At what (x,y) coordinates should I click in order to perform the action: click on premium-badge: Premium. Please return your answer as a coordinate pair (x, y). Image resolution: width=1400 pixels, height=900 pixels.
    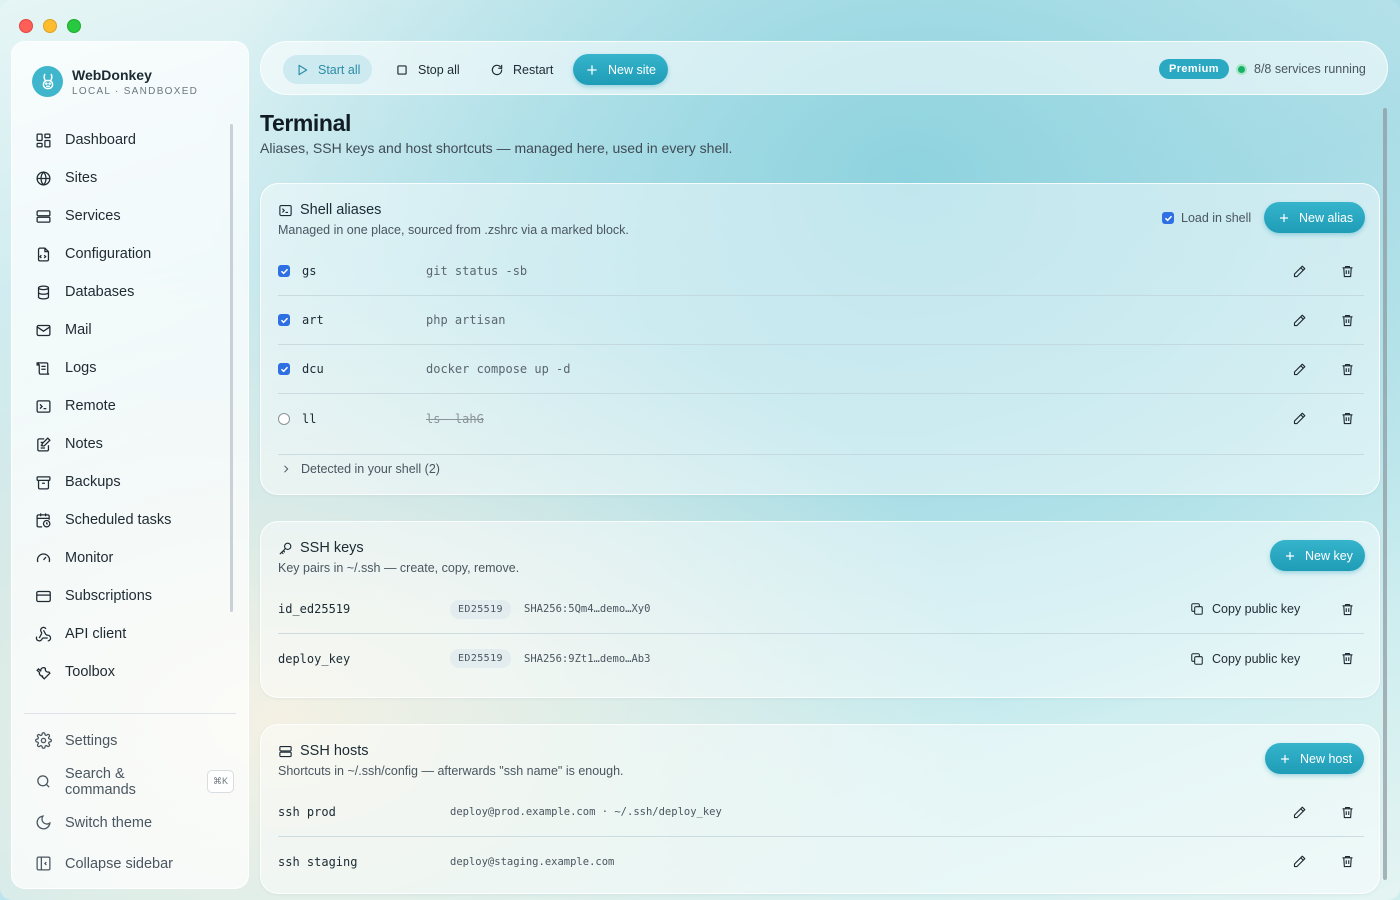
    Looking at the image, I should click on (1194, 69).